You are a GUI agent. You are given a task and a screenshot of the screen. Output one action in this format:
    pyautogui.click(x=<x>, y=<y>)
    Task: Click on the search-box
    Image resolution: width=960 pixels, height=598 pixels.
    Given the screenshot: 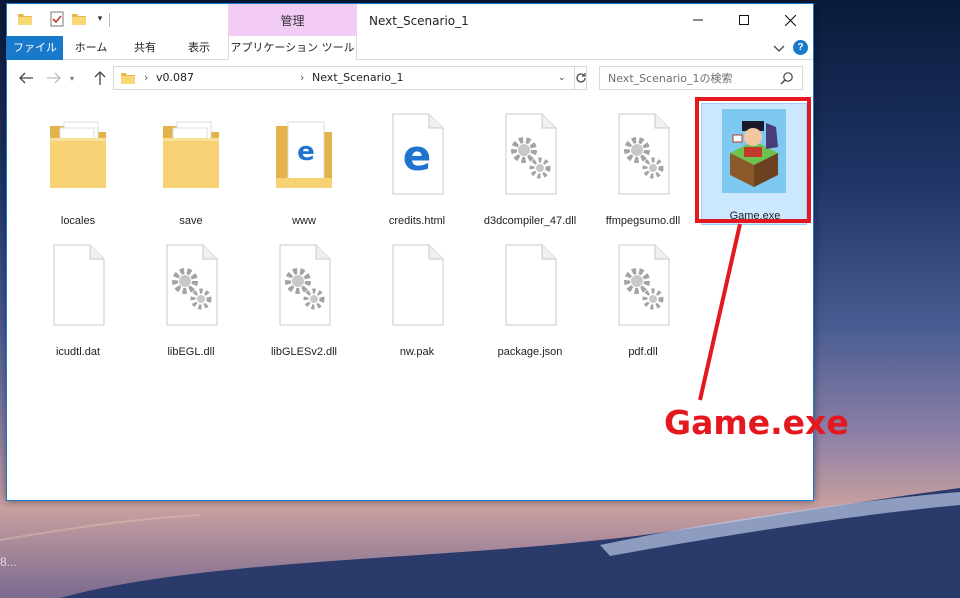 What is the action you would take?
    pyautogui.click(x=701, y=78)
    